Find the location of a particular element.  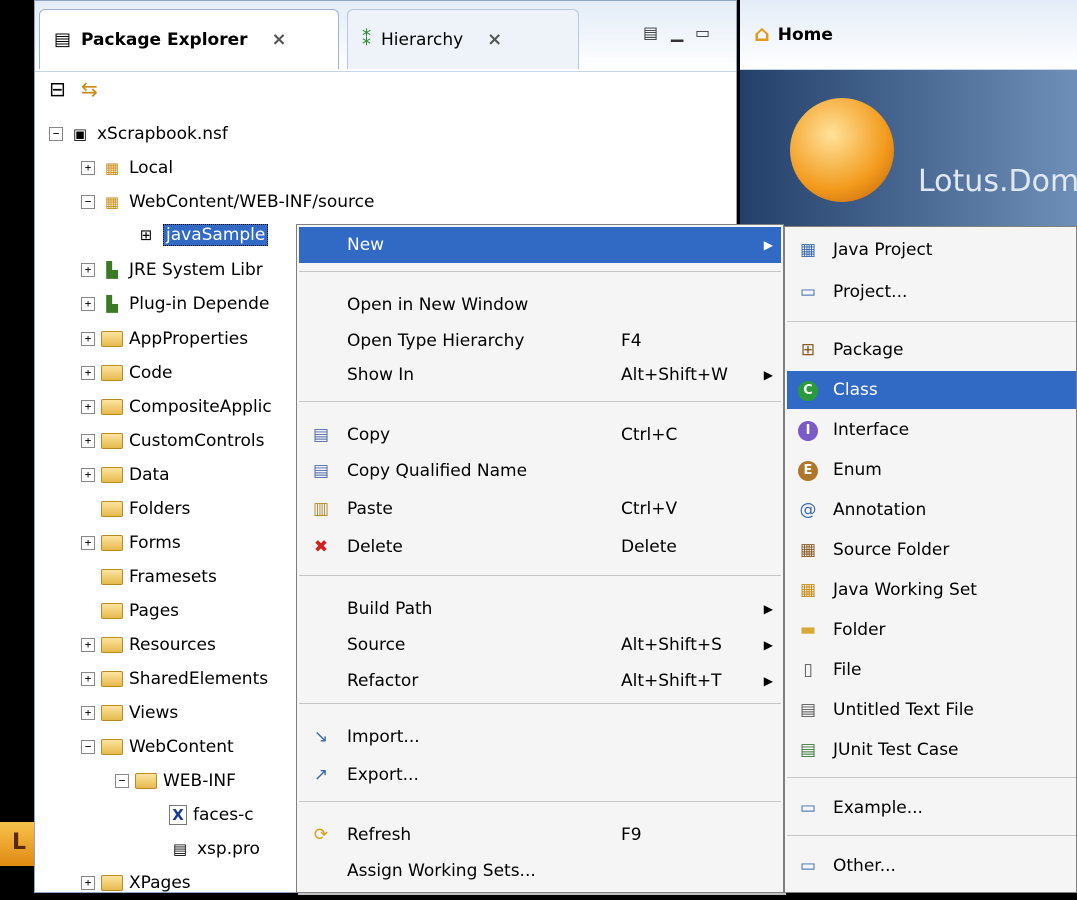

new-submenu-item: ▯ File is located at coordinates (931, 670).